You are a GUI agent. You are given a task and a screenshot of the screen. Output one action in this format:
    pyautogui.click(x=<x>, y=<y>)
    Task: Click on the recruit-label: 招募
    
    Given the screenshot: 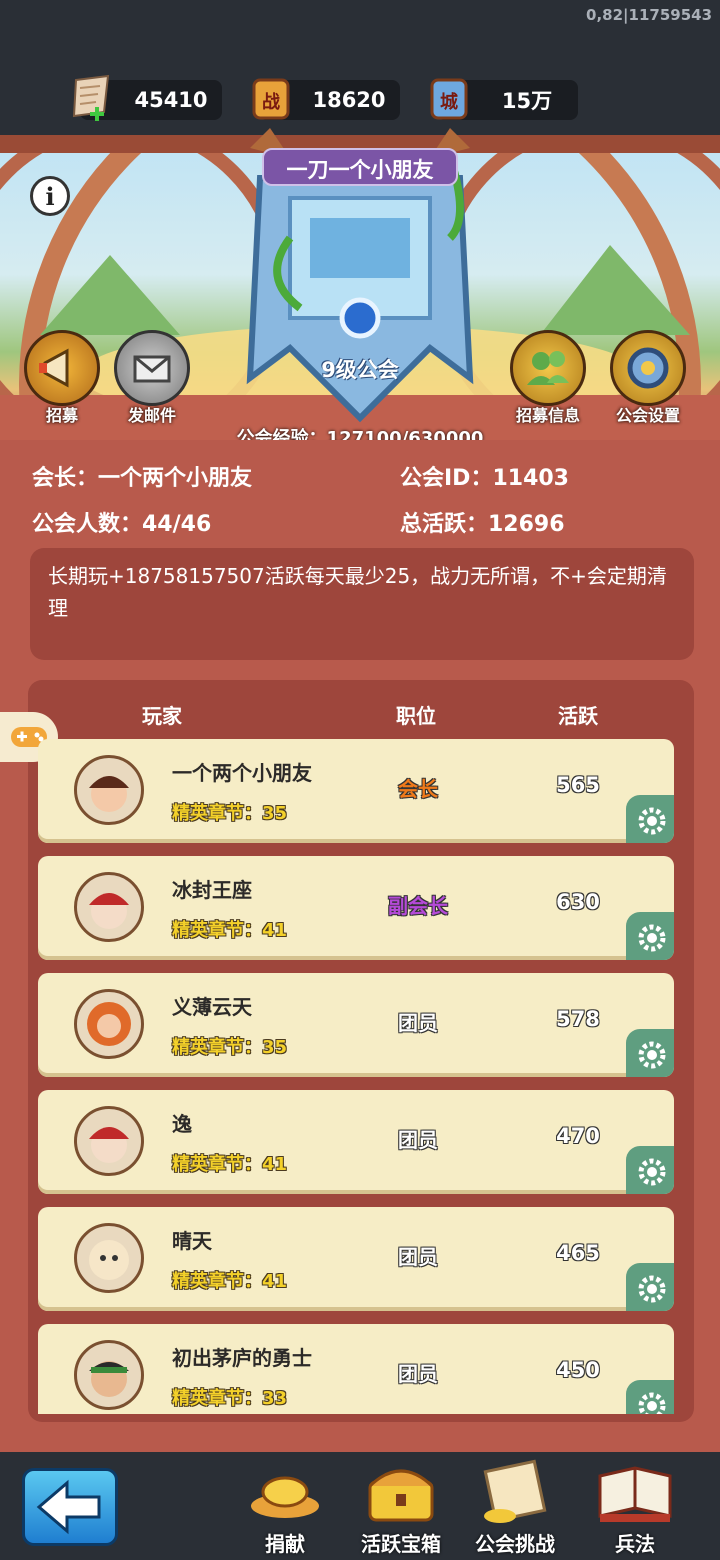 What is the action you would take?
    pyautogui.click(x=61, y=415)
    